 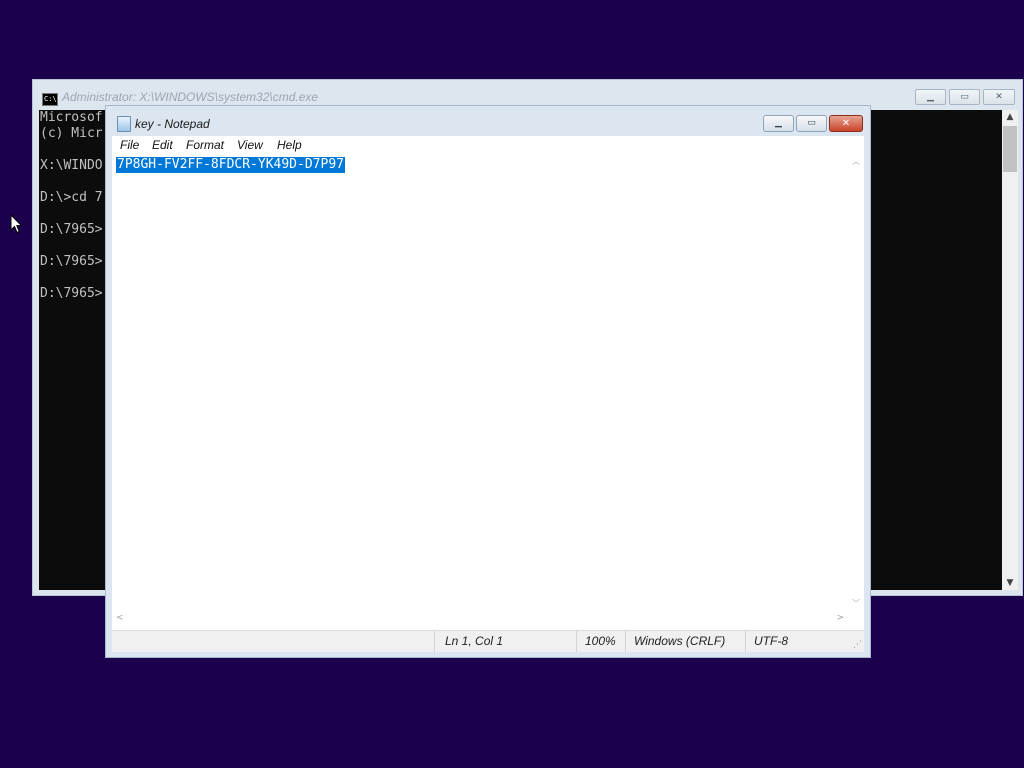 I want to click on status-bar: Ln 1, Col 1 100% Windows (CRLF) UTF-8 ⋰, so click(x=488, y=641).